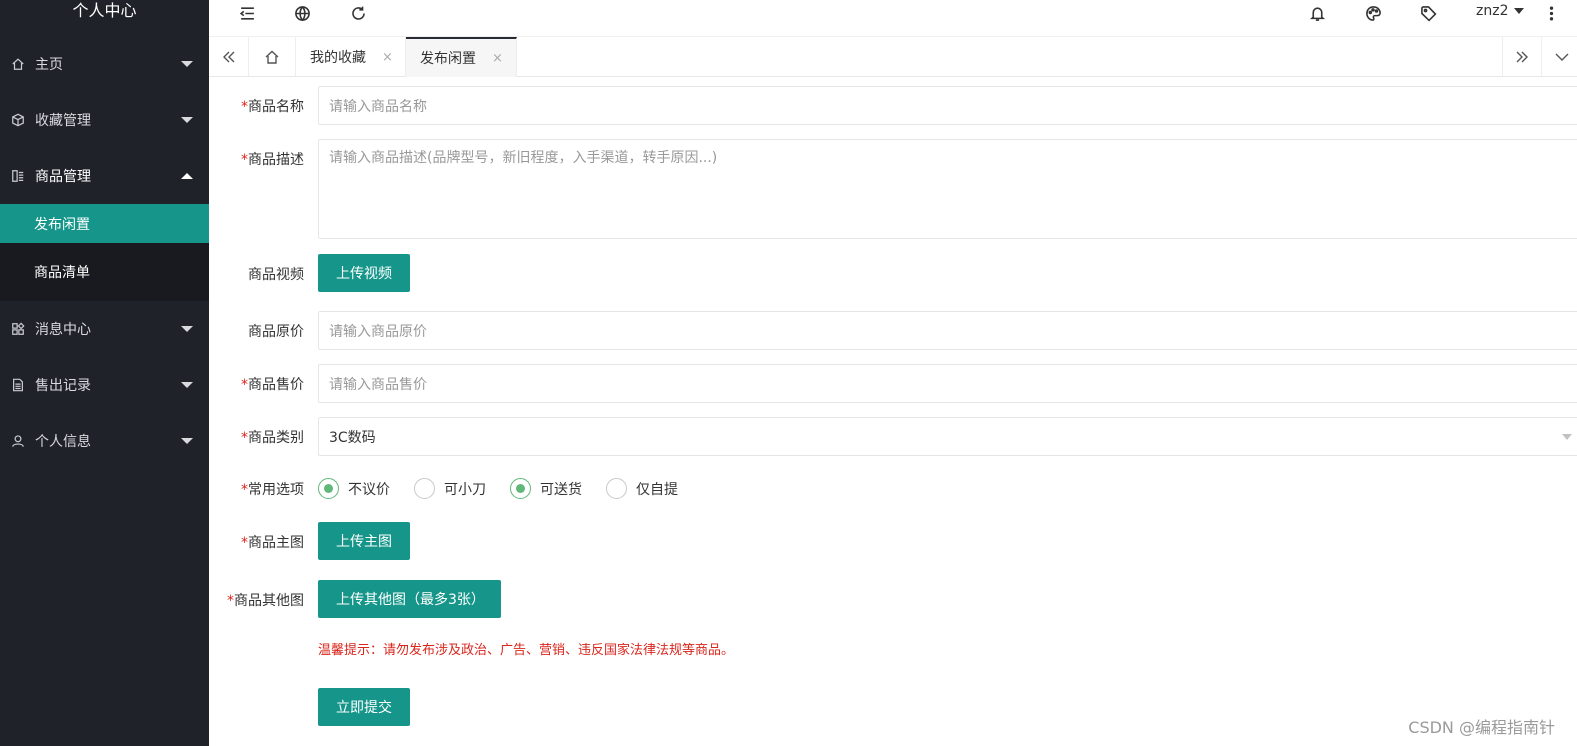  What do you see at coordinates (1373, 13) in the screenshot?
I see `palette-icon` at bounding box center [1373, 13].